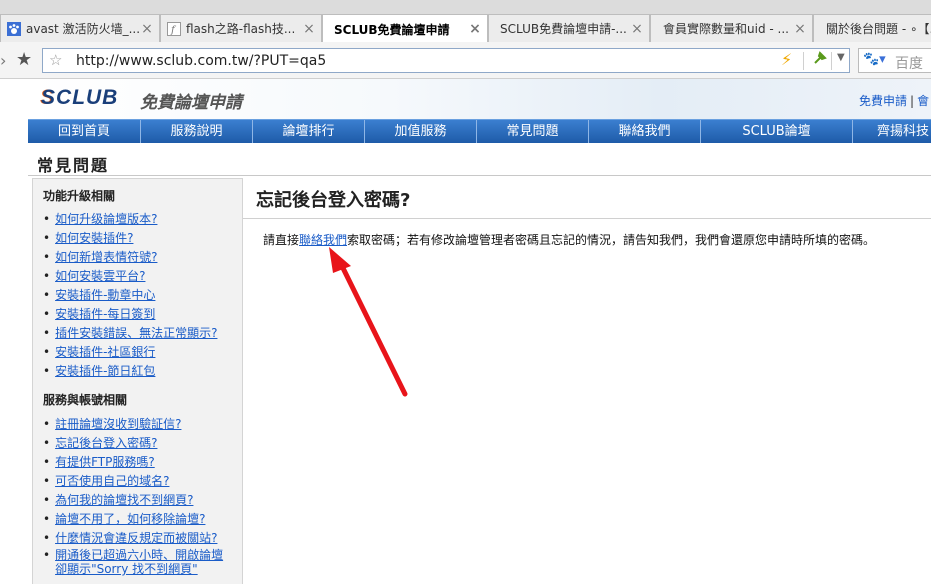 Image resolution: width=931 pixels, height=584 pixels. What do you see at coordinates (533, 131) in the screenshot?
I see `nav-faq: 常見問題` at bounding box center [533, 131].